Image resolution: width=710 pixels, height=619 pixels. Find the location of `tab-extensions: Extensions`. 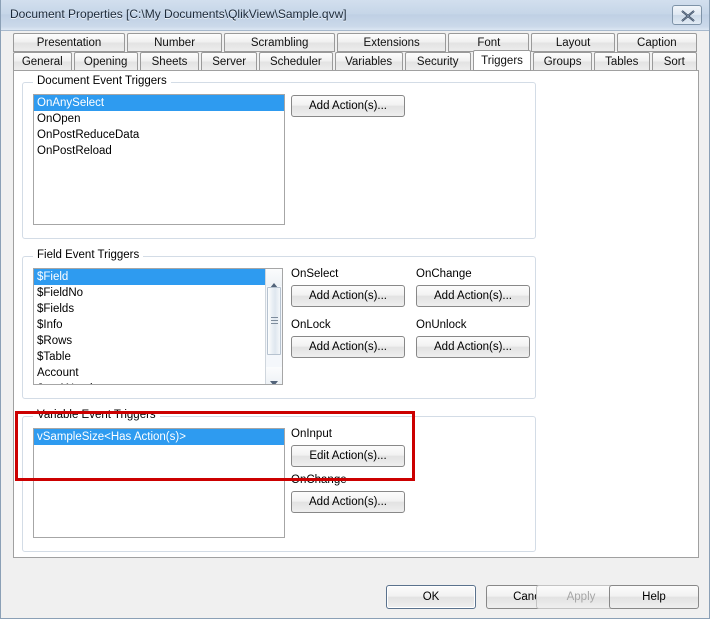

tab-extensions: Extensions is located at coordinates (392, 42).